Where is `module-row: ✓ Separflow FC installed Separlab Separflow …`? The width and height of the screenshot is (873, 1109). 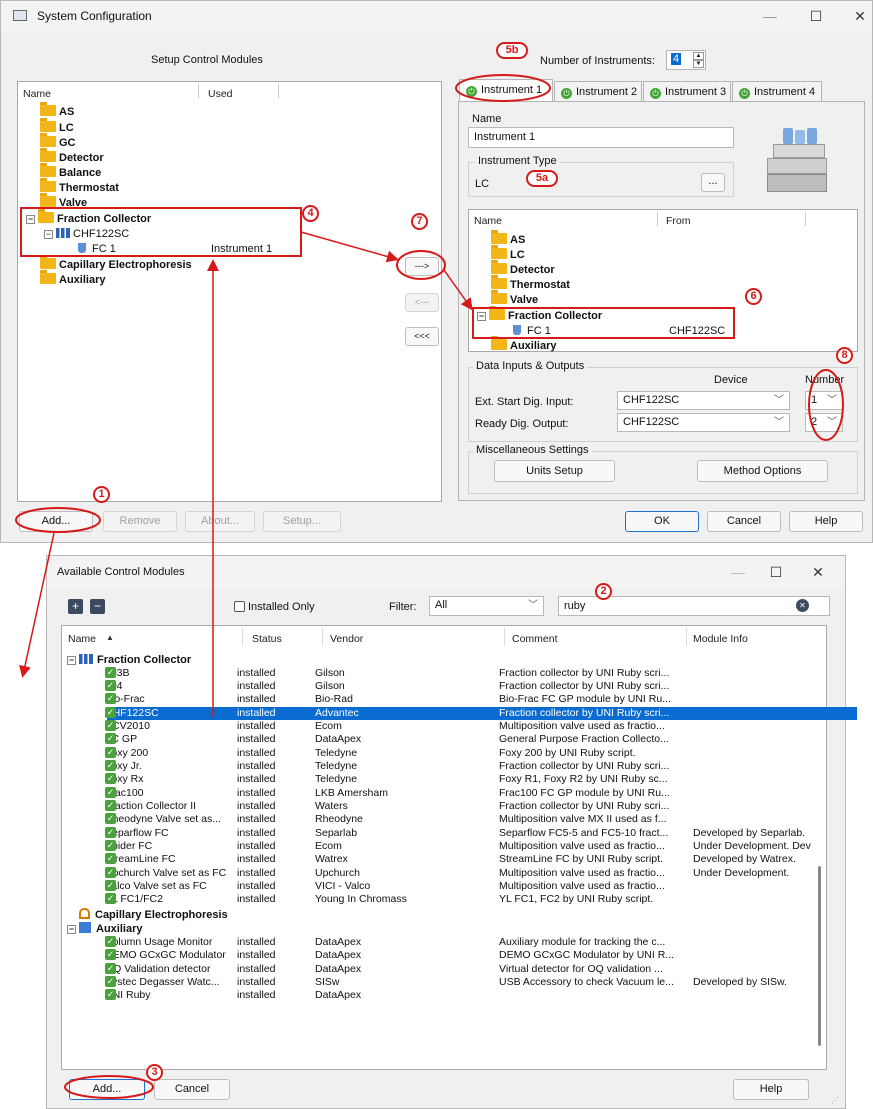
module-row: ✓ Separflow FC installed Separlab Separflow … is located at coordinates (481, 833).